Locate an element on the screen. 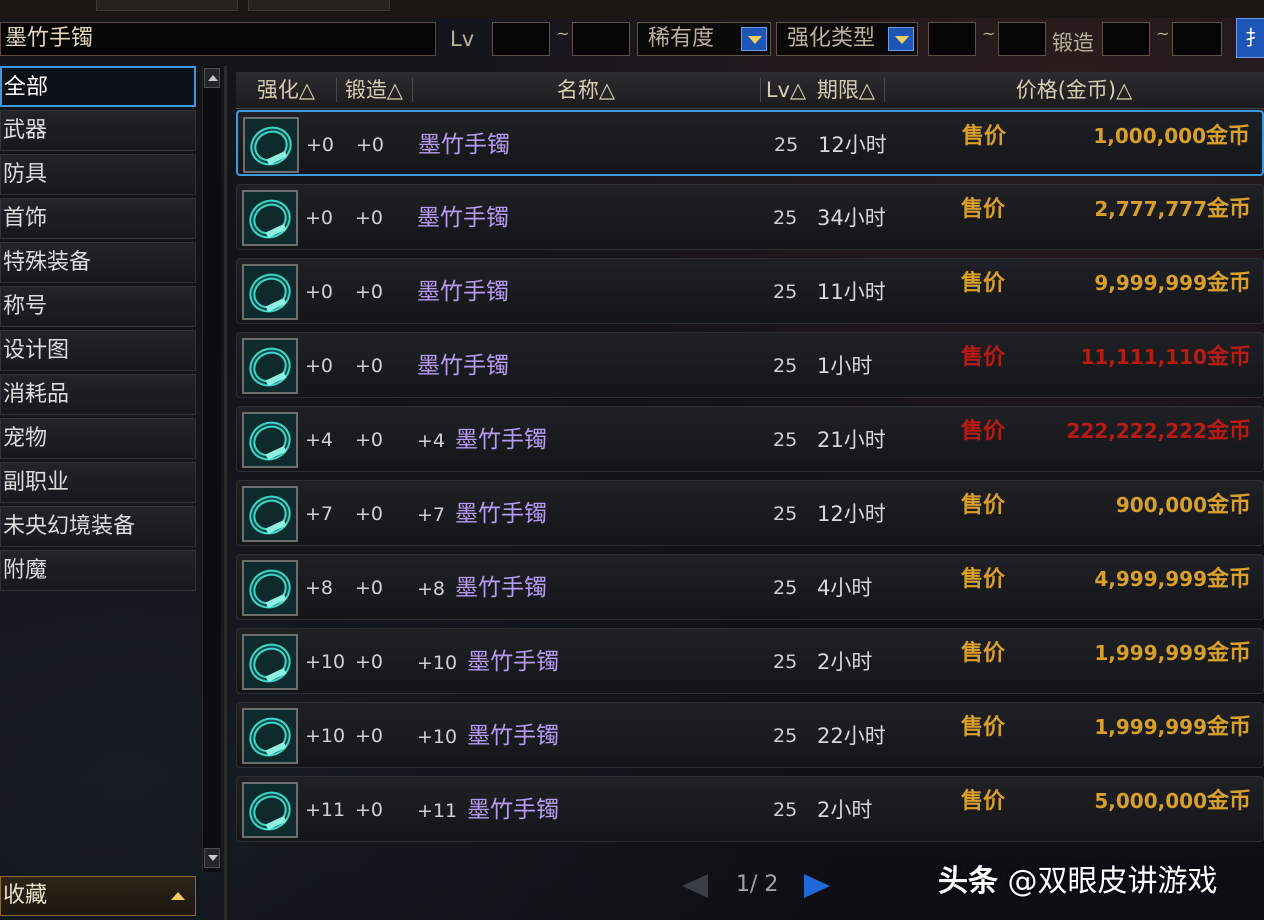 The height and width of the screenshot is (920, 1264). sell-price-label: 售价 is located at coordinates (983, 431).